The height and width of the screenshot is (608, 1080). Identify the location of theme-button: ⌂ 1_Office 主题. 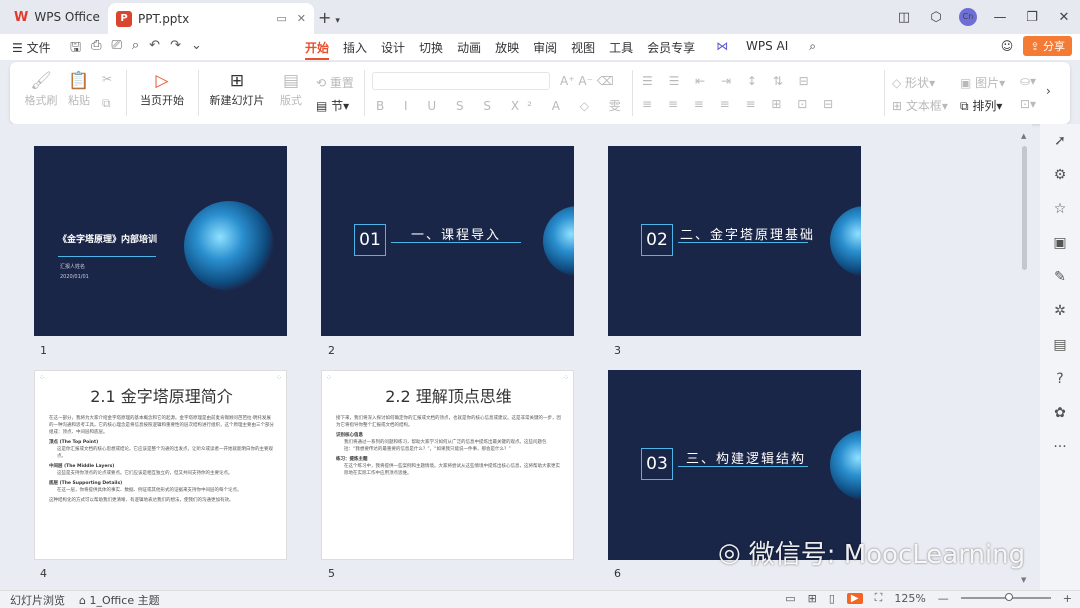
(119, 600).